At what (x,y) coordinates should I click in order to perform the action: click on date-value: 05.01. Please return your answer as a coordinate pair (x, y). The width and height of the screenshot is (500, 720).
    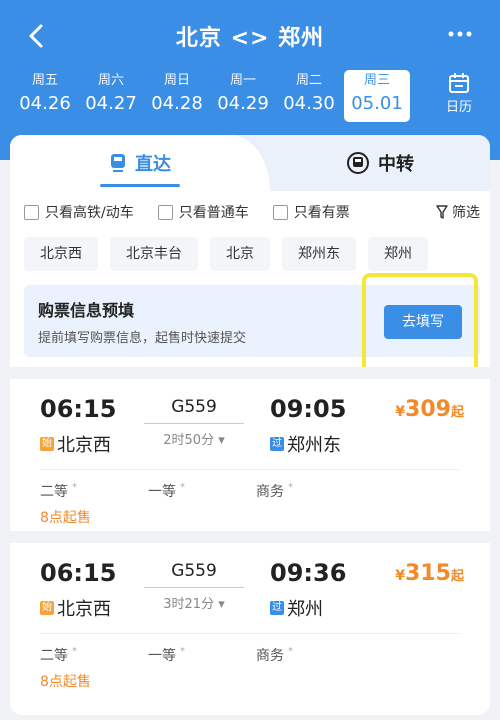
    Looking at the image, I should click on (377, 103).